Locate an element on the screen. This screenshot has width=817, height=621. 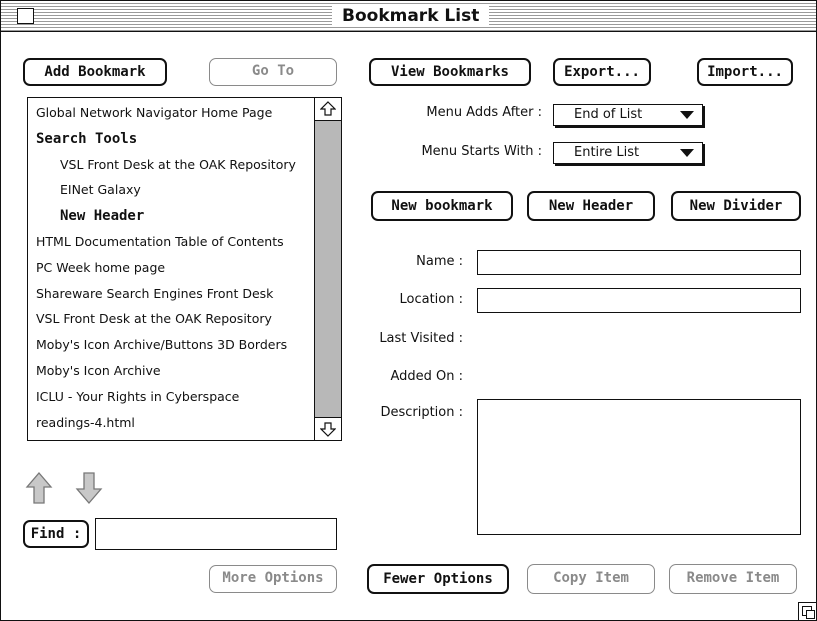
location-label: Location : is located at coordinates (431, 299).